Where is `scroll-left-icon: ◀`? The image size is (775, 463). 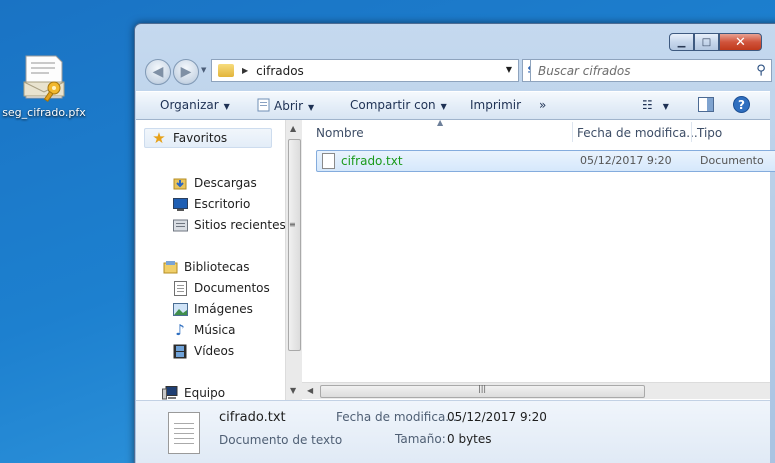
scroll-left-icon: ◀ is located at coordinates (310, 390).